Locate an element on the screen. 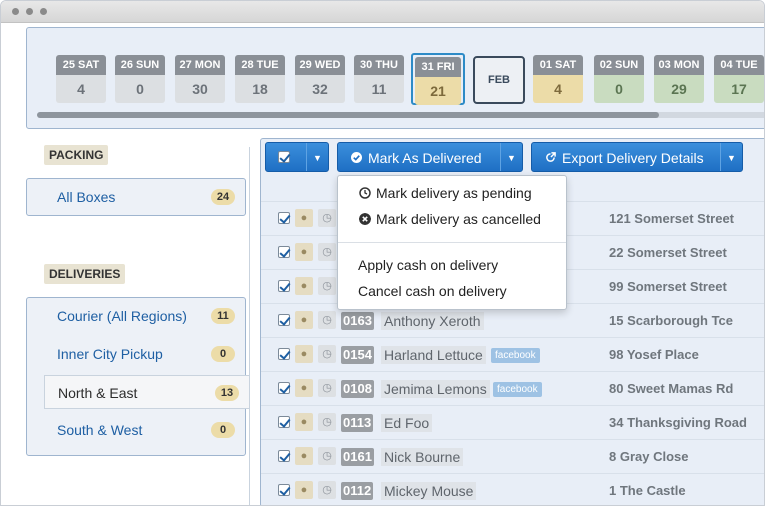  deliveries-heading: DELIVERIES is located at coordinates (85, 274).